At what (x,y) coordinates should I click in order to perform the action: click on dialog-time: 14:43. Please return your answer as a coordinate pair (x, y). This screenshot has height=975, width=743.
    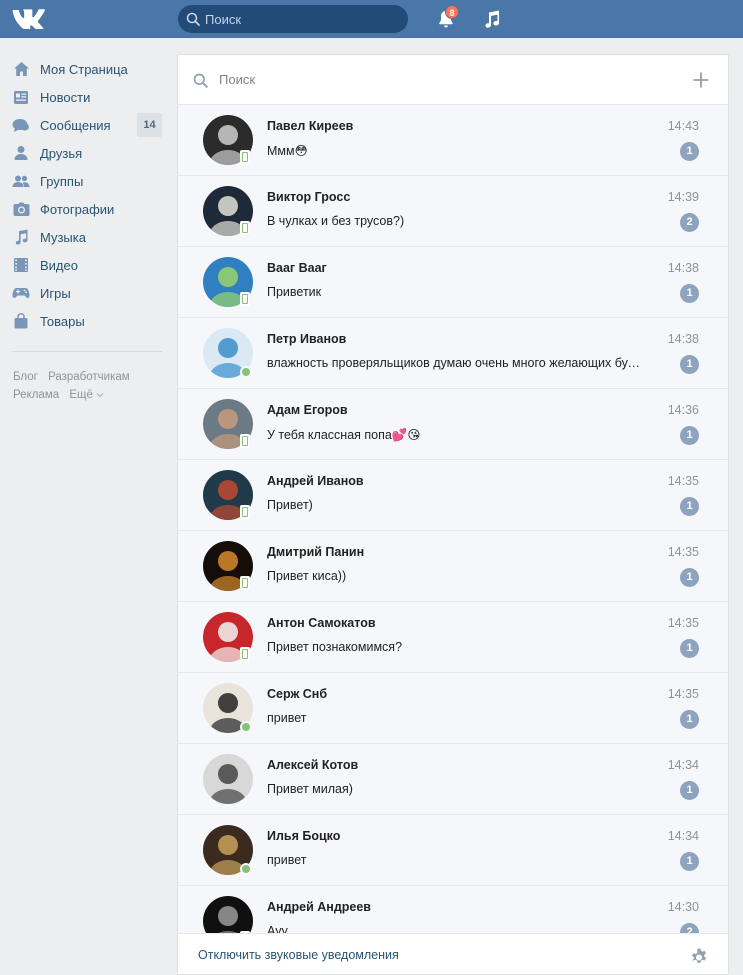
    Looking at the image, I should click on (683, 126).